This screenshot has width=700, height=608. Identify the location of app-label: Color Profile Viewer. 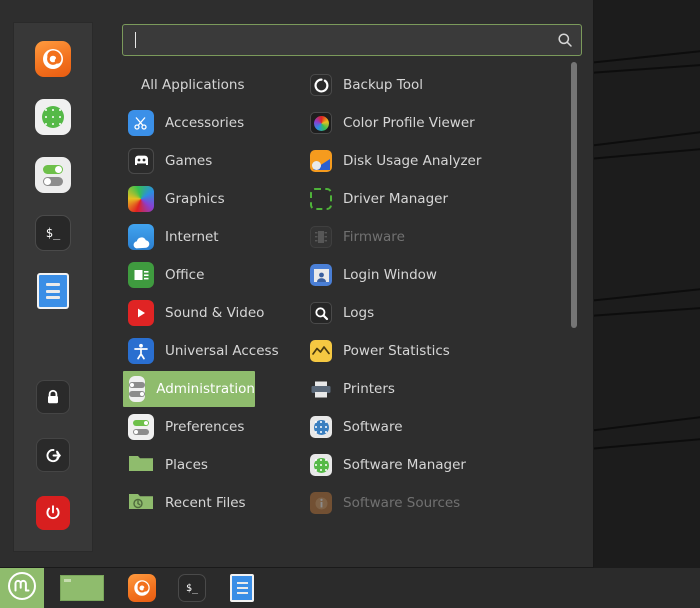
(409, 123).